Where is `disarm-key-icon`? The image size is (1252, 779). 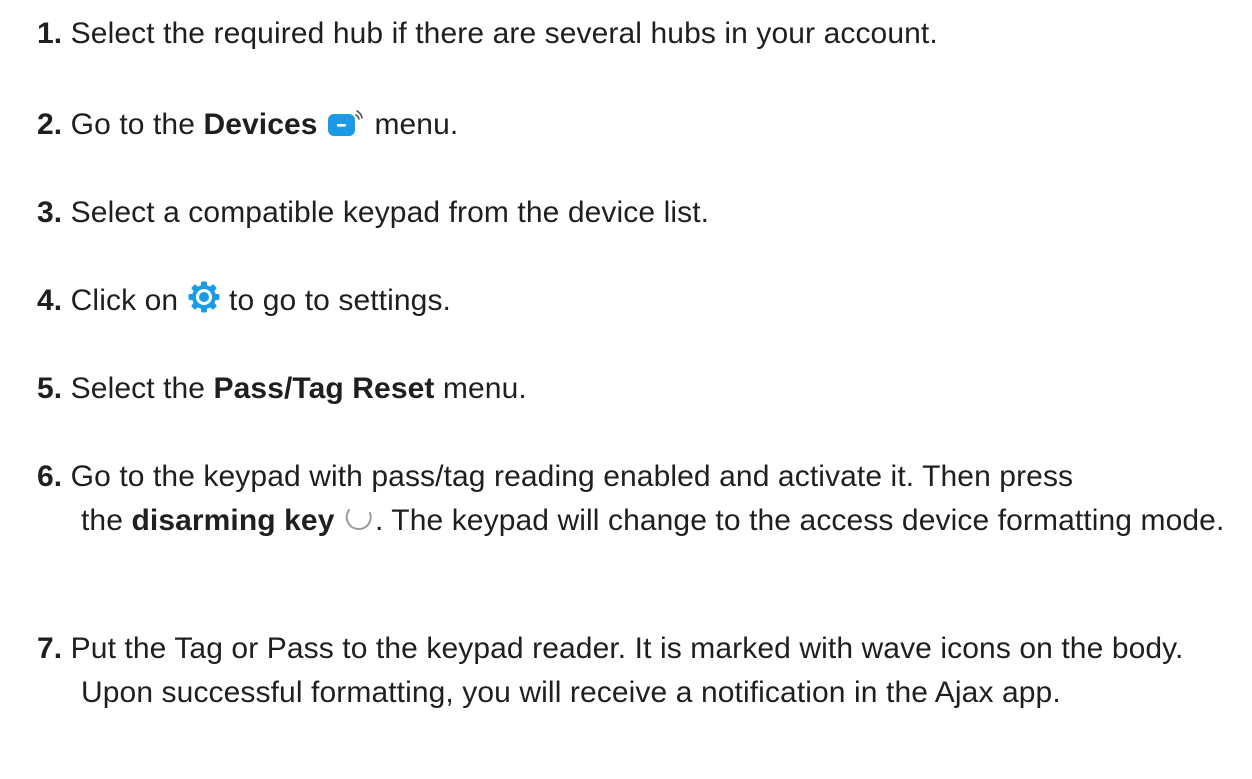 disarm-key-icon is located at coordinates (359, 519).